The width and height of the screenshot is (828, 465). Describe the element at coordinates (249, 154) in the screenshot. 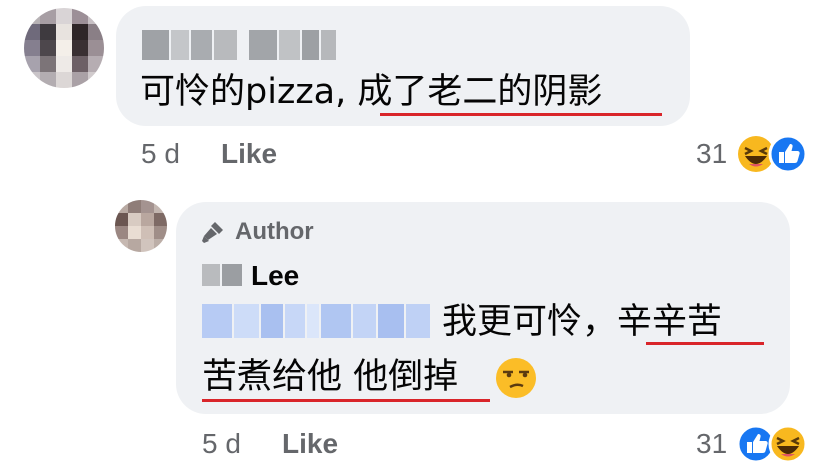

I see `comment-like-button: Like` at that location.